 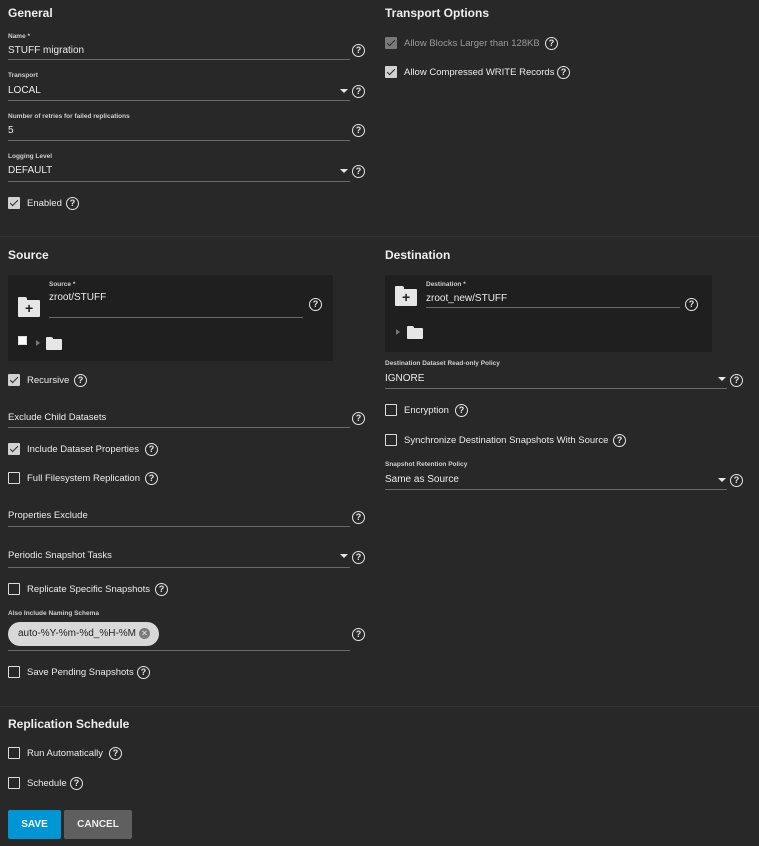 I want to click on naming-schema-underline, so click(x=179, y=650).